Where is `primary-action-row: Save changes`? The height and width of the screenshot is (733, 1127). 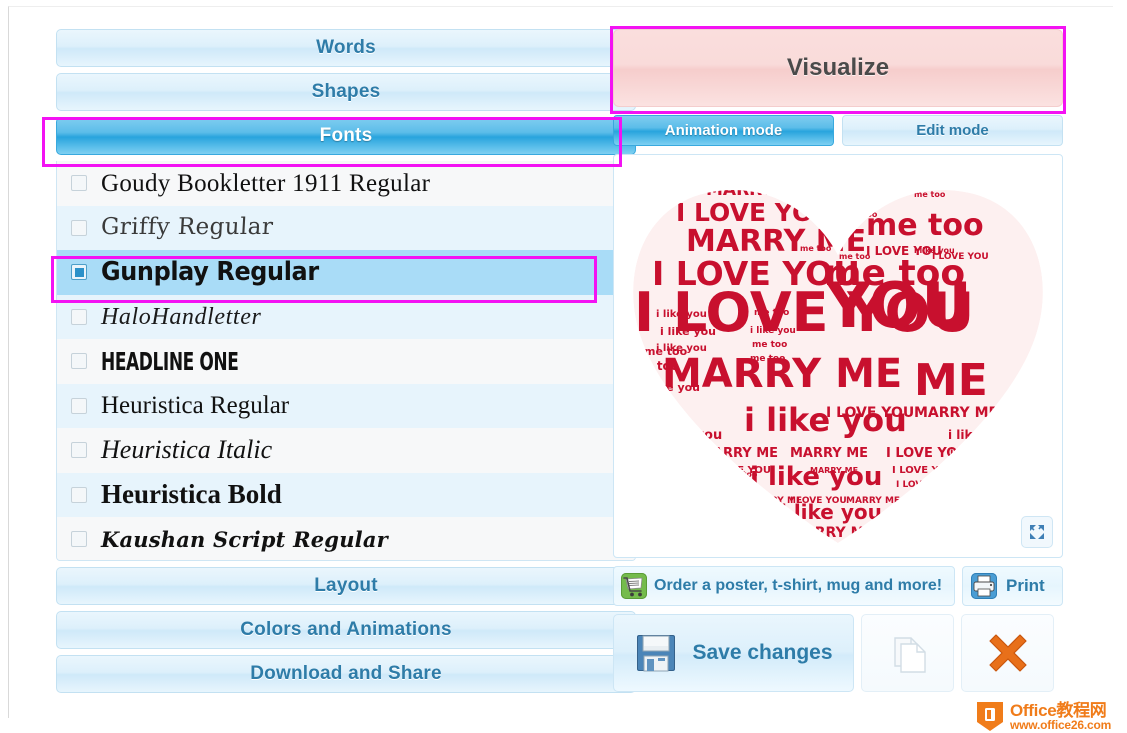
primary-action-row: Save changes is located at coordinates (838, 653).